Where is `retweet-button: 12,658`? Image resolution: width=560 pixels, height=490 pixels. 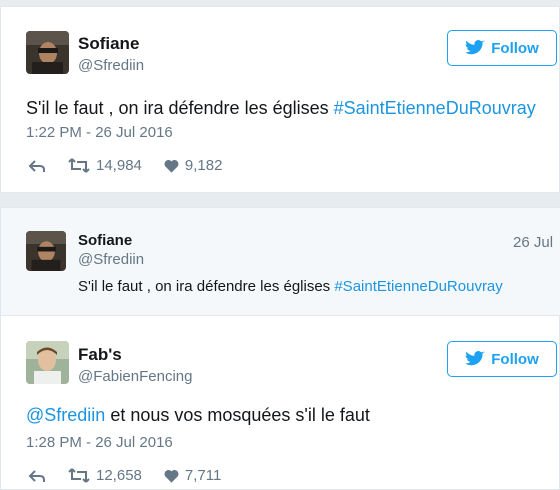 retweet-button: 12,658 is located at coordinates (105, 475).